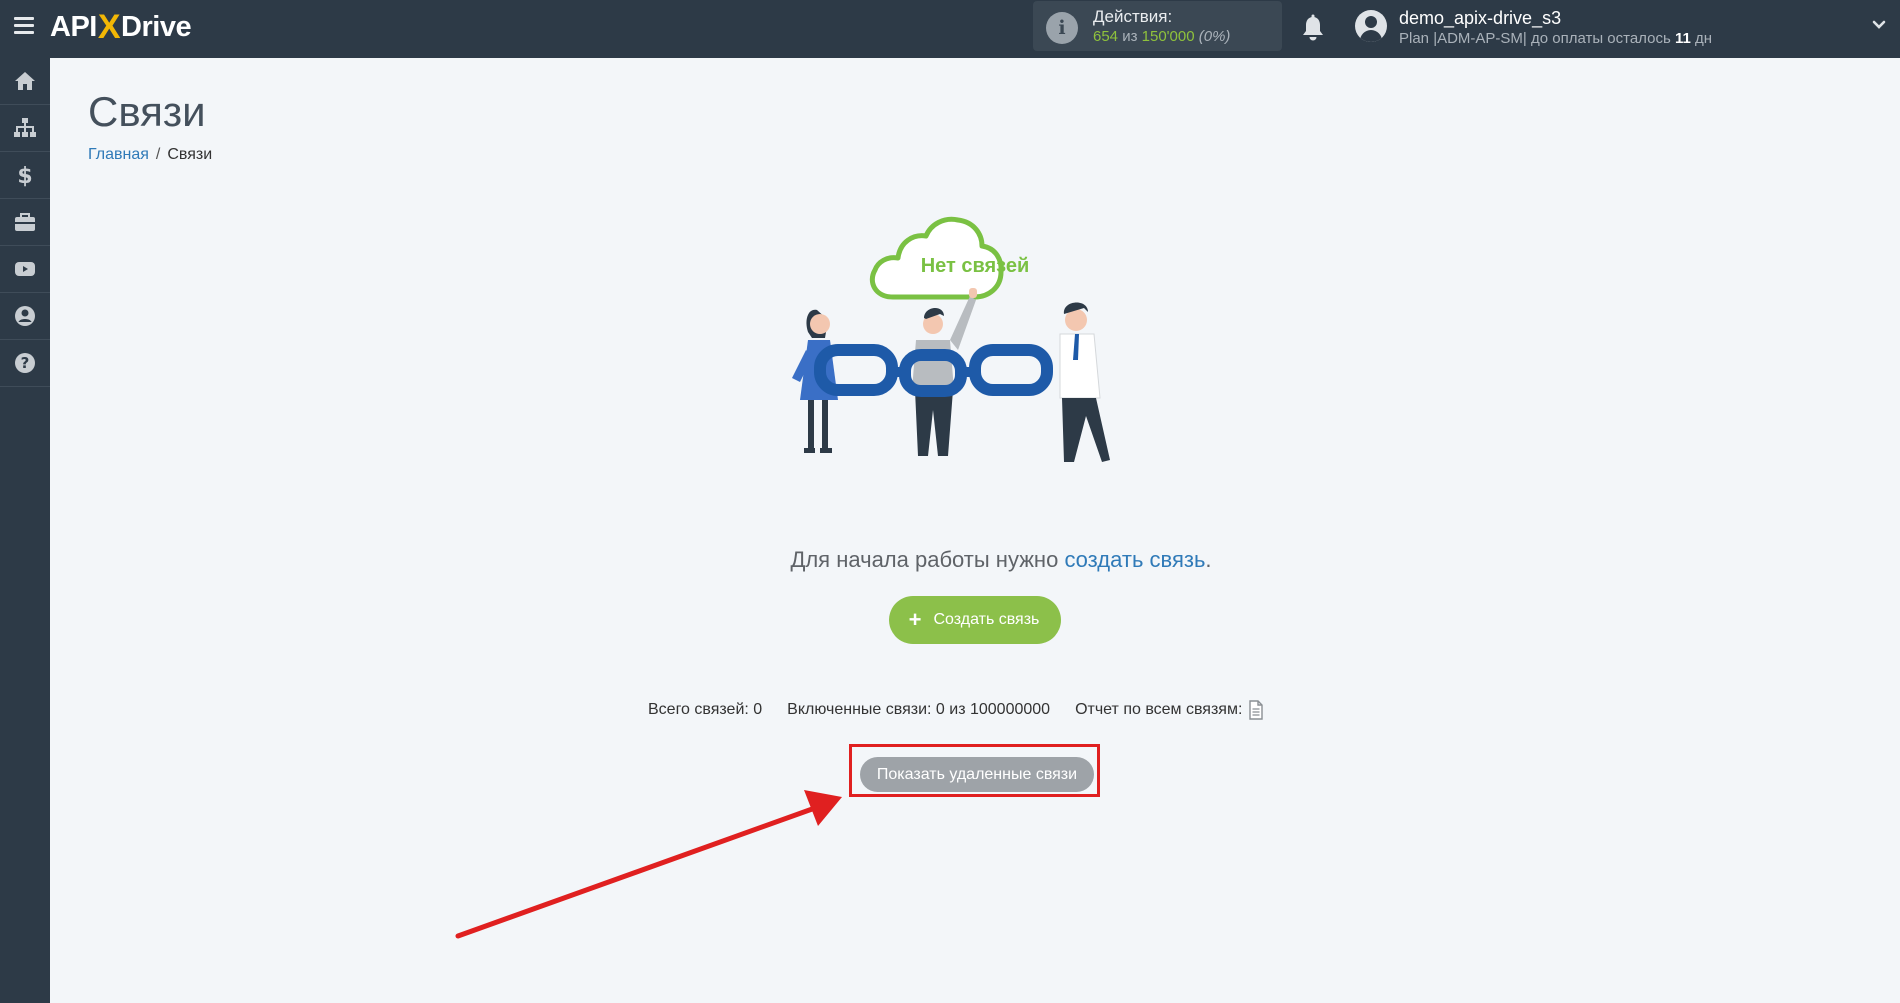  Describe the element at coordinates (975, 620) in the screenshot. I see `create-connection-button: + Создать связь` at that location.